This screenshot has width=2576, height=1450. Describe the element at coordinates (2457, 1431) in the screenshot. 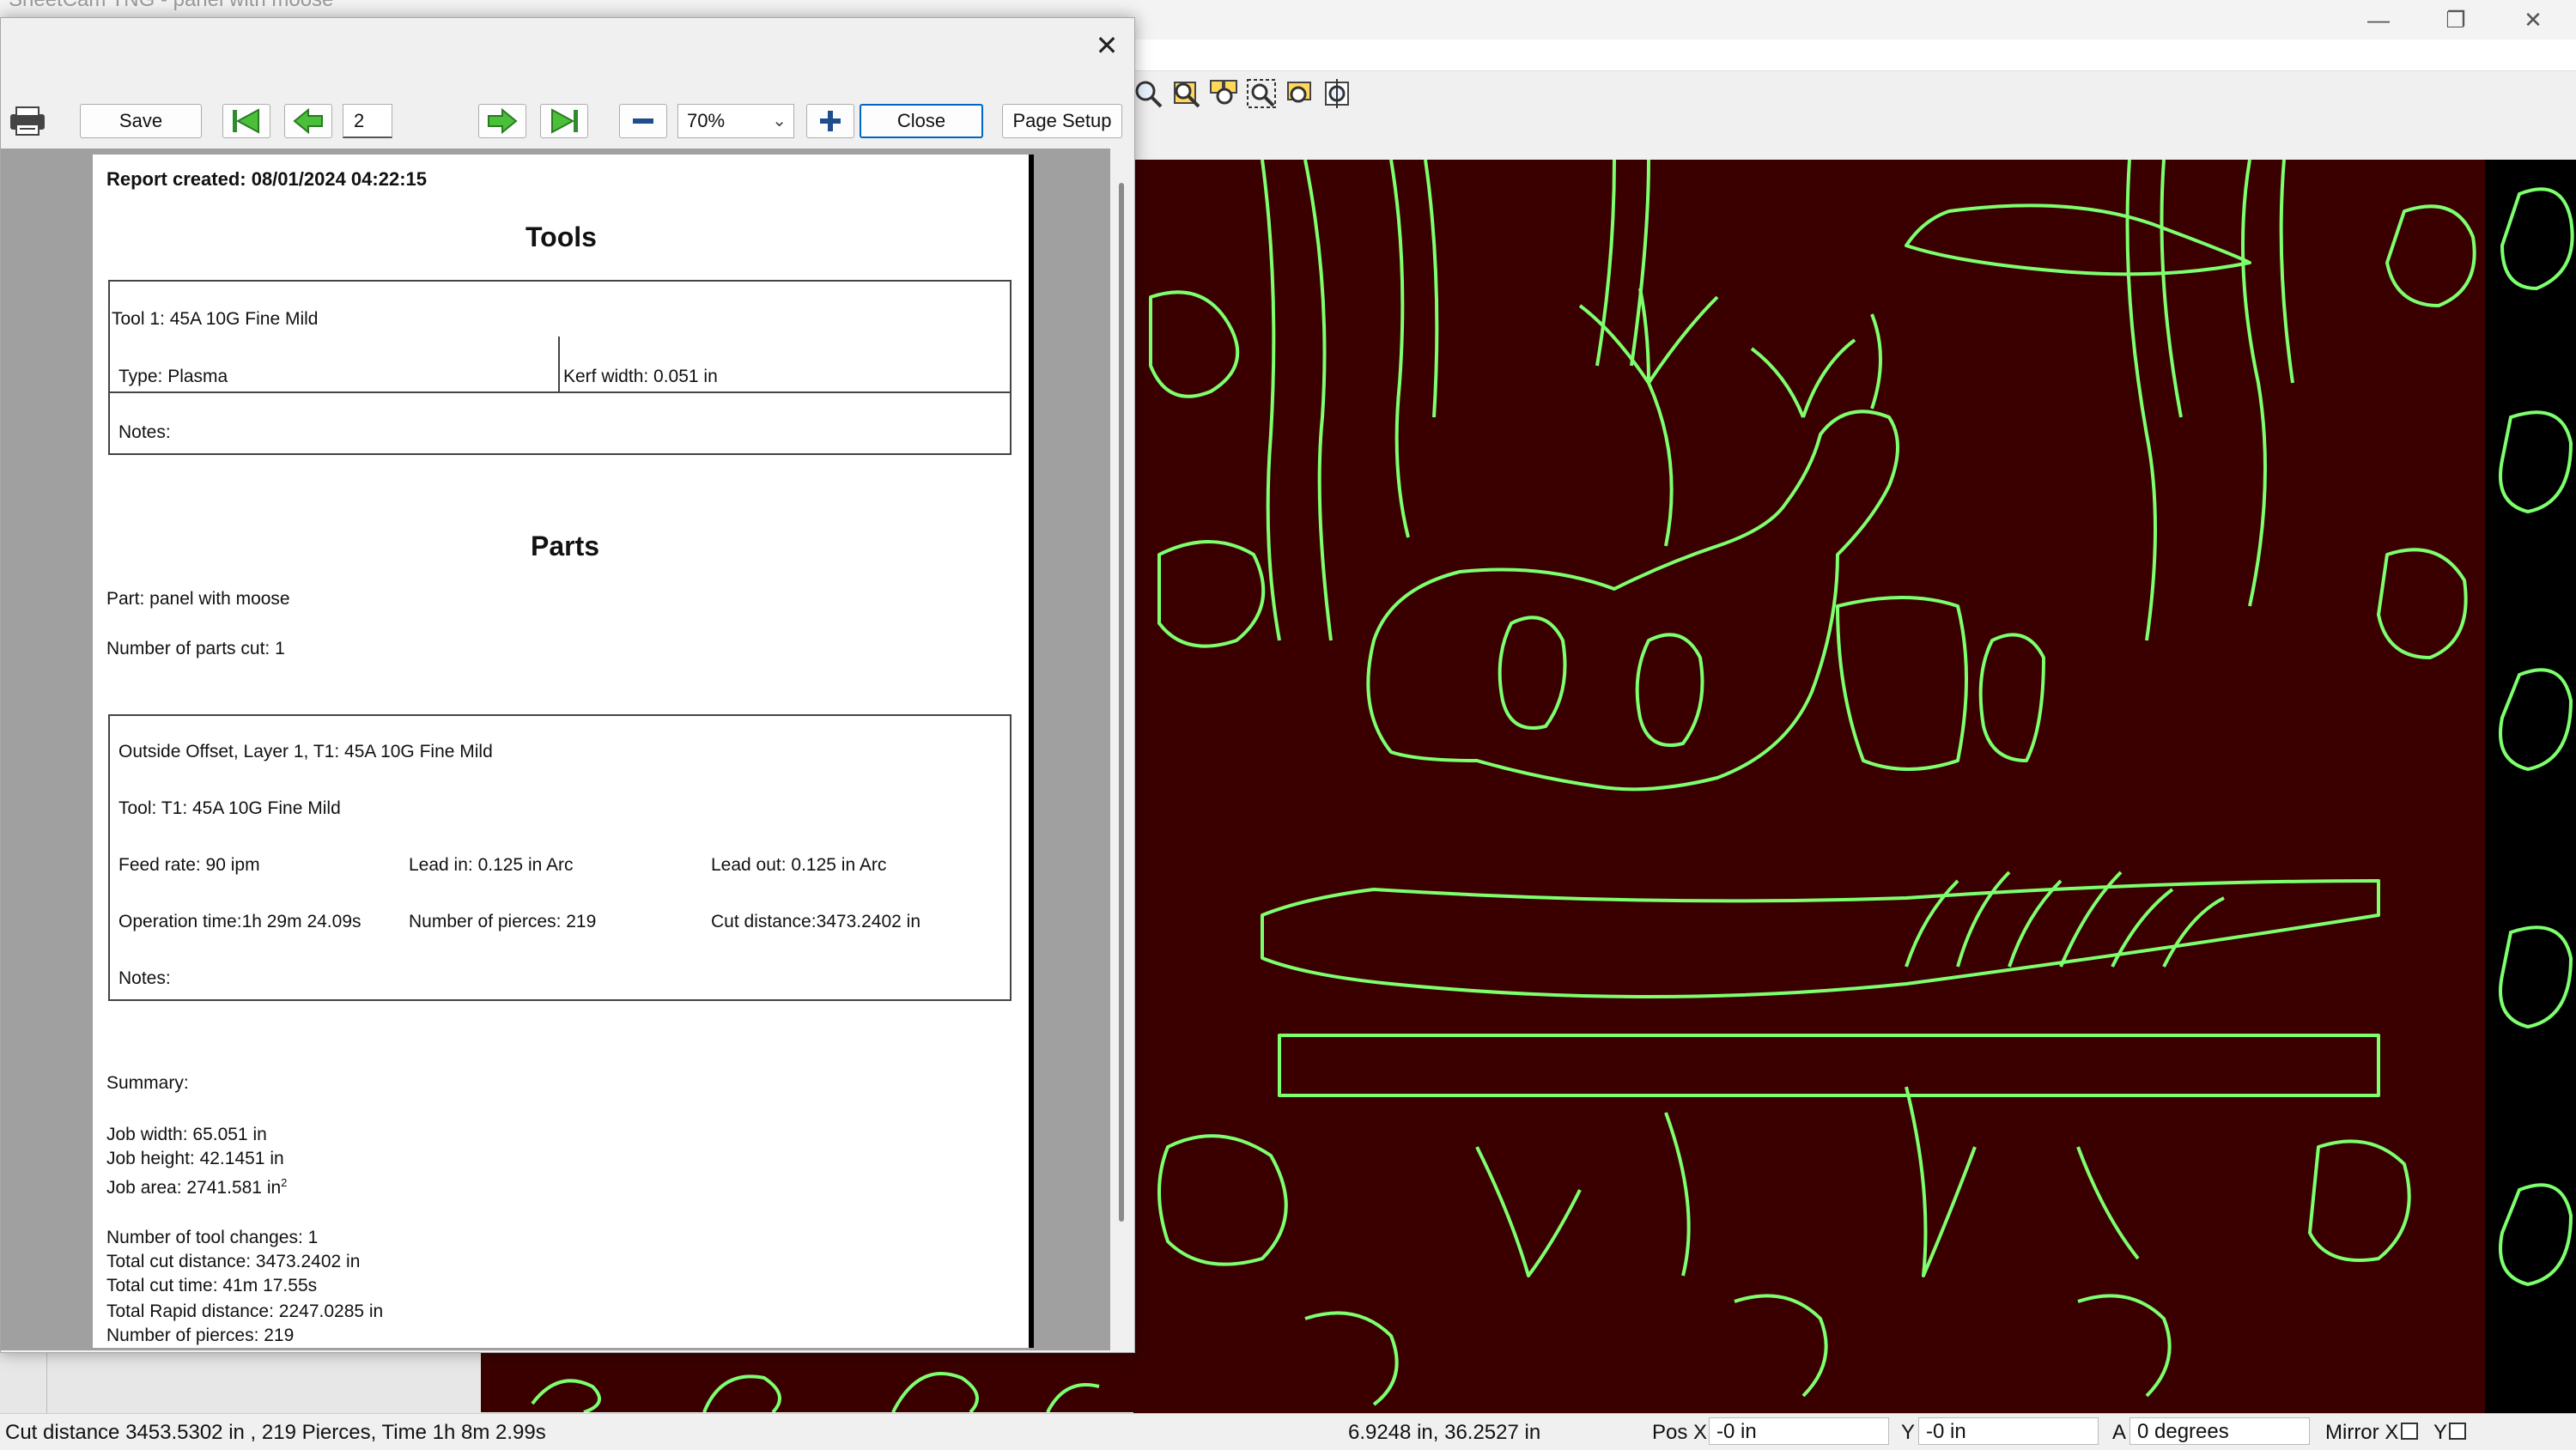

I see `mirror-y-checkbox` at that location.